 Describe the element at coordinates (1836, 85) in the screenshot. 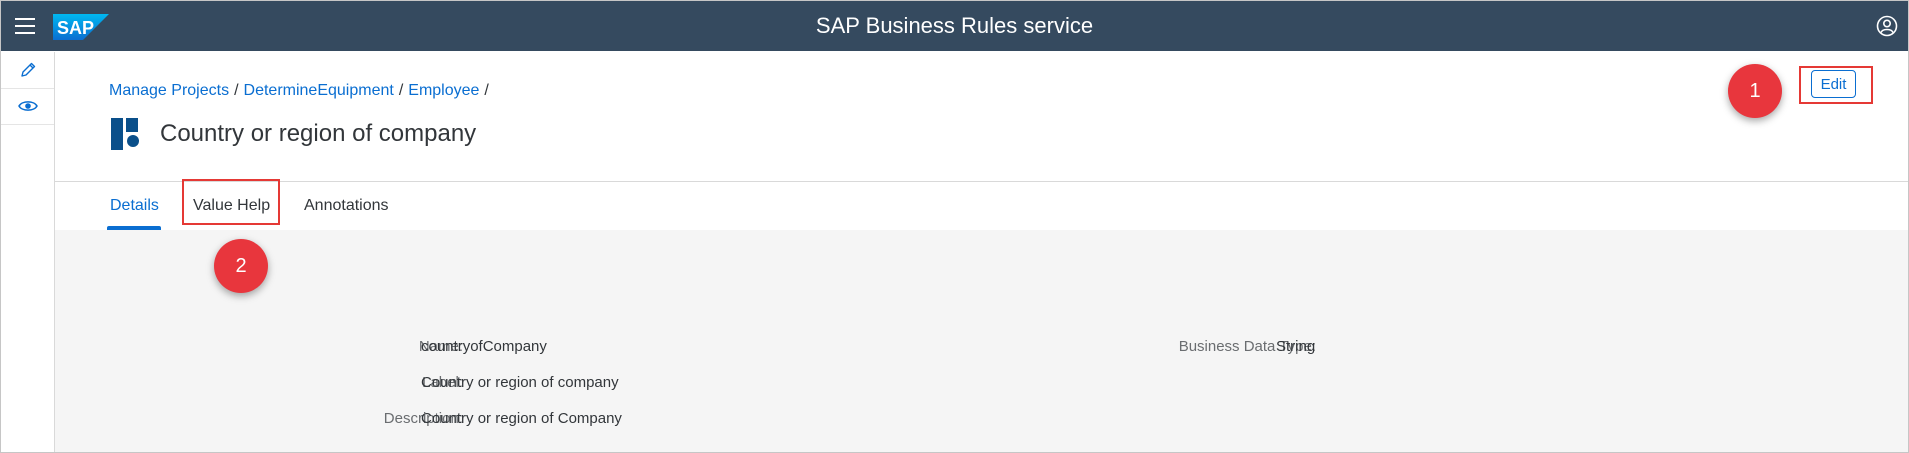

I see `edit-highlight-box` at that location.